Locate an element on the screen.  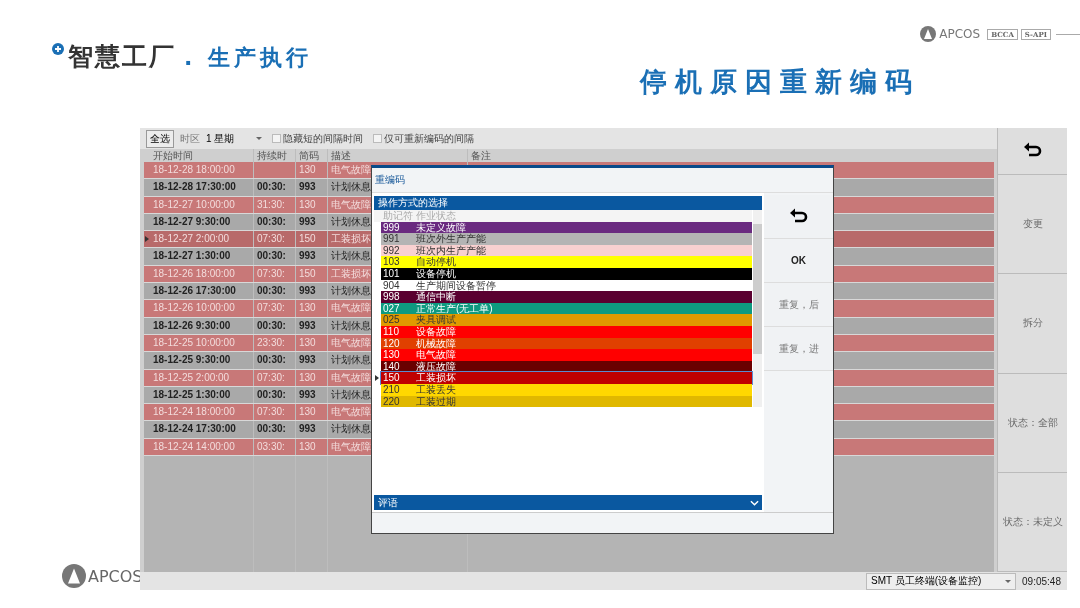
table-cell: 18-12-26 10:00:00 is located at coordinates (202, 308).